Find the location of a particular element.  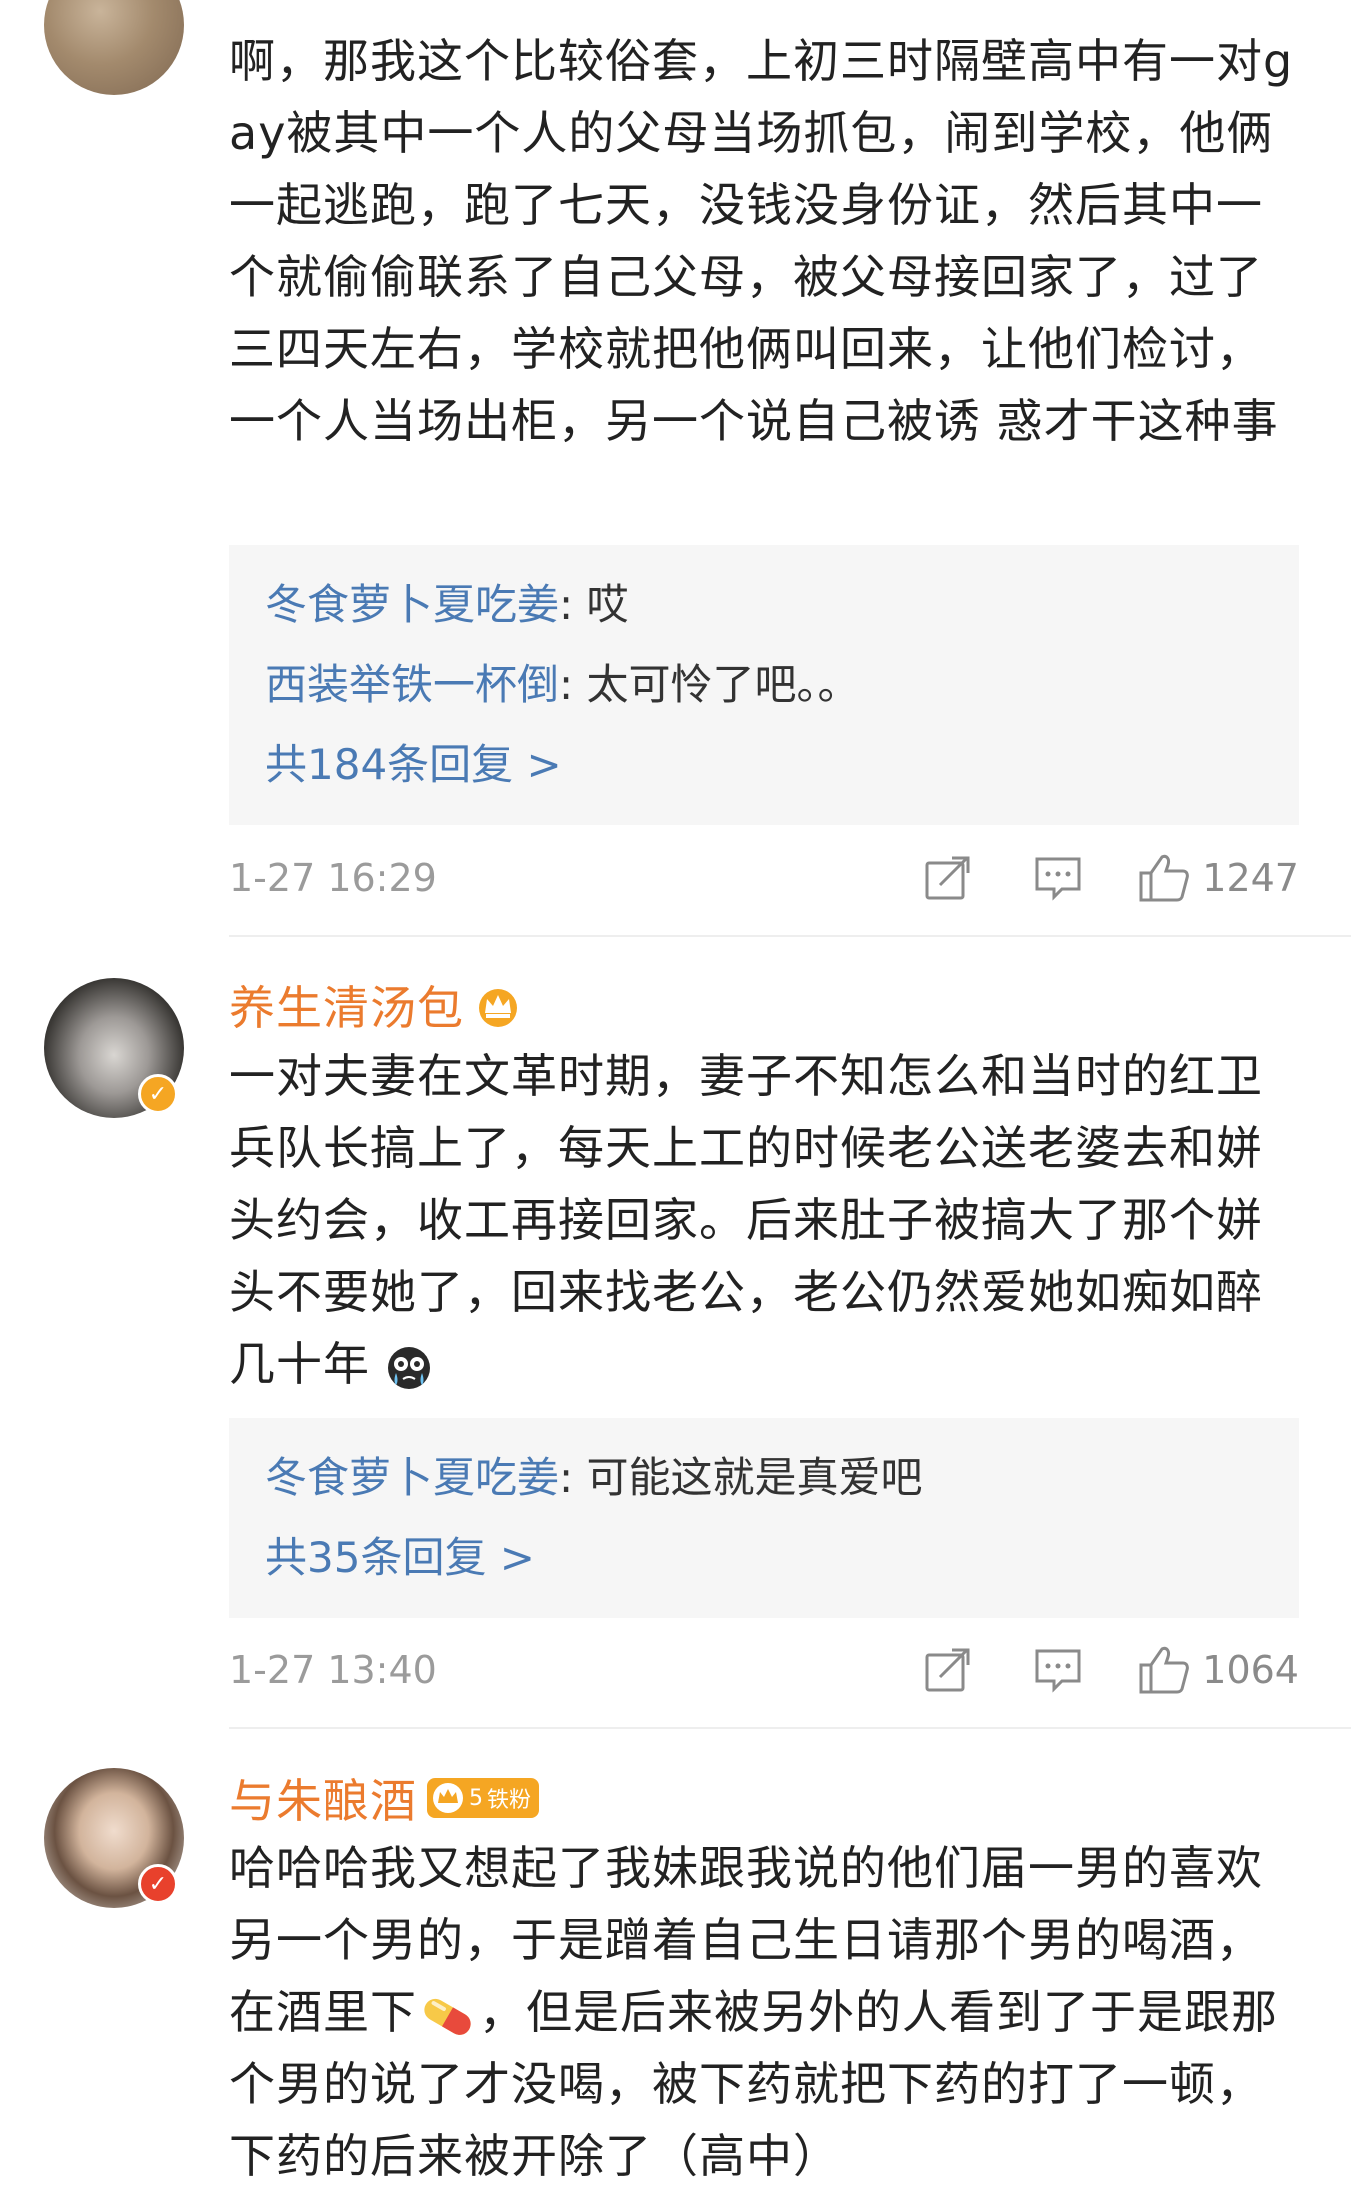

username-row: 与朱酿酒 5 铁粉 is located at coordinates (384, 1798).